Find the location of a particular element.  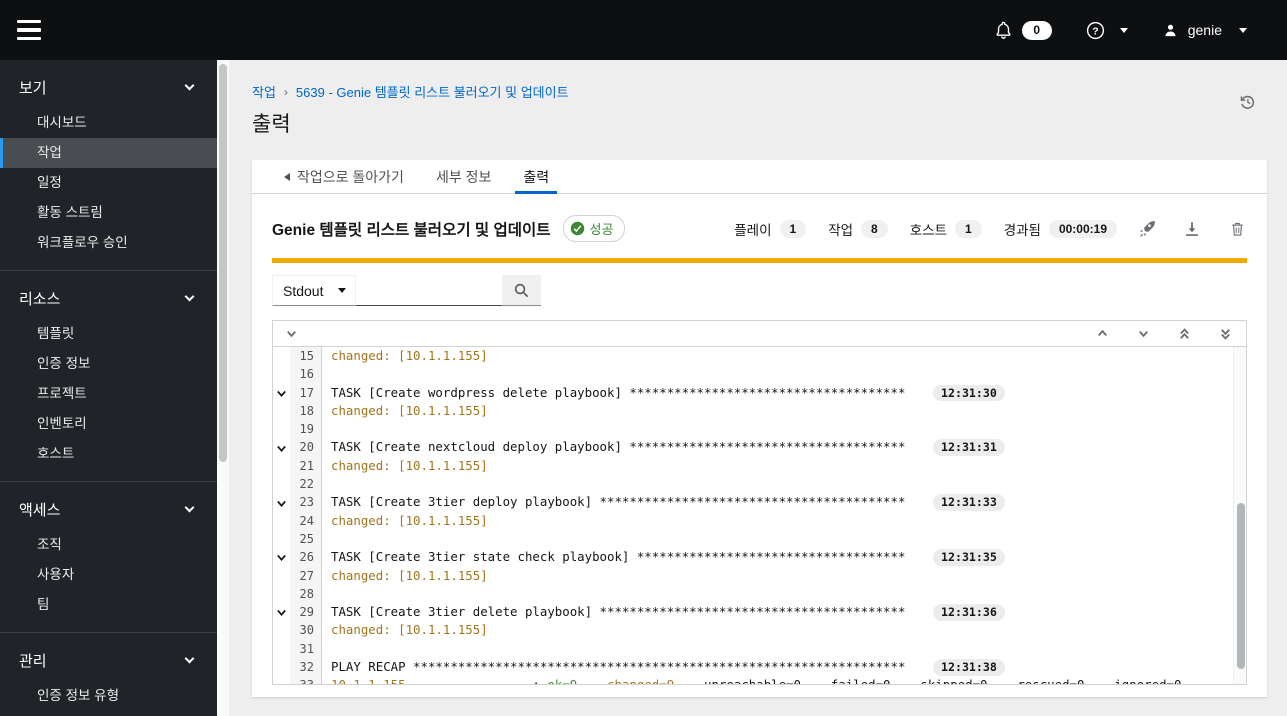

hamburger-menu-icon is located at coordinates (30, 30).